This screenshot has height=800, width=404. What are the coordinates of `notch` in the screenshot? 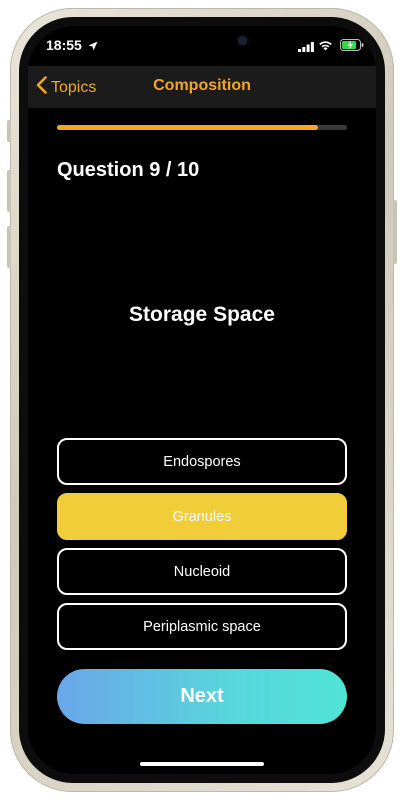 It's located at (202, 41).